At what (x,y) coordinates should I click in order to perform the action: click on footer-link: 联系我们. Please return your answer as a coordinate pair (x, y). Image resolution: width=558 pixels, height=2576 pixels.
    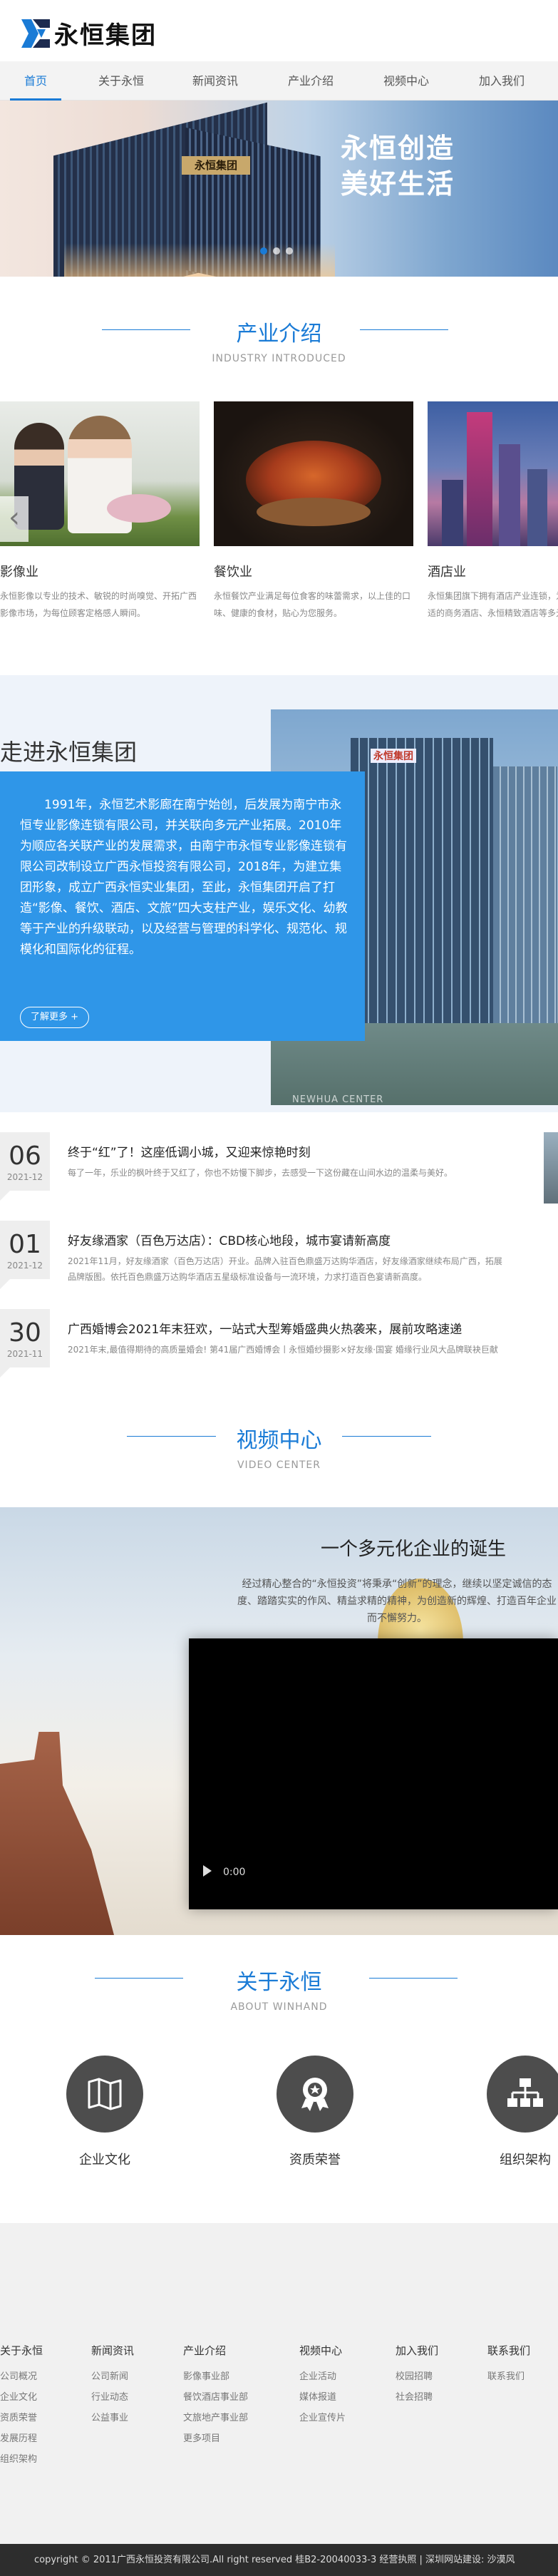
    Looking at the image, I should click on (509, 2376).